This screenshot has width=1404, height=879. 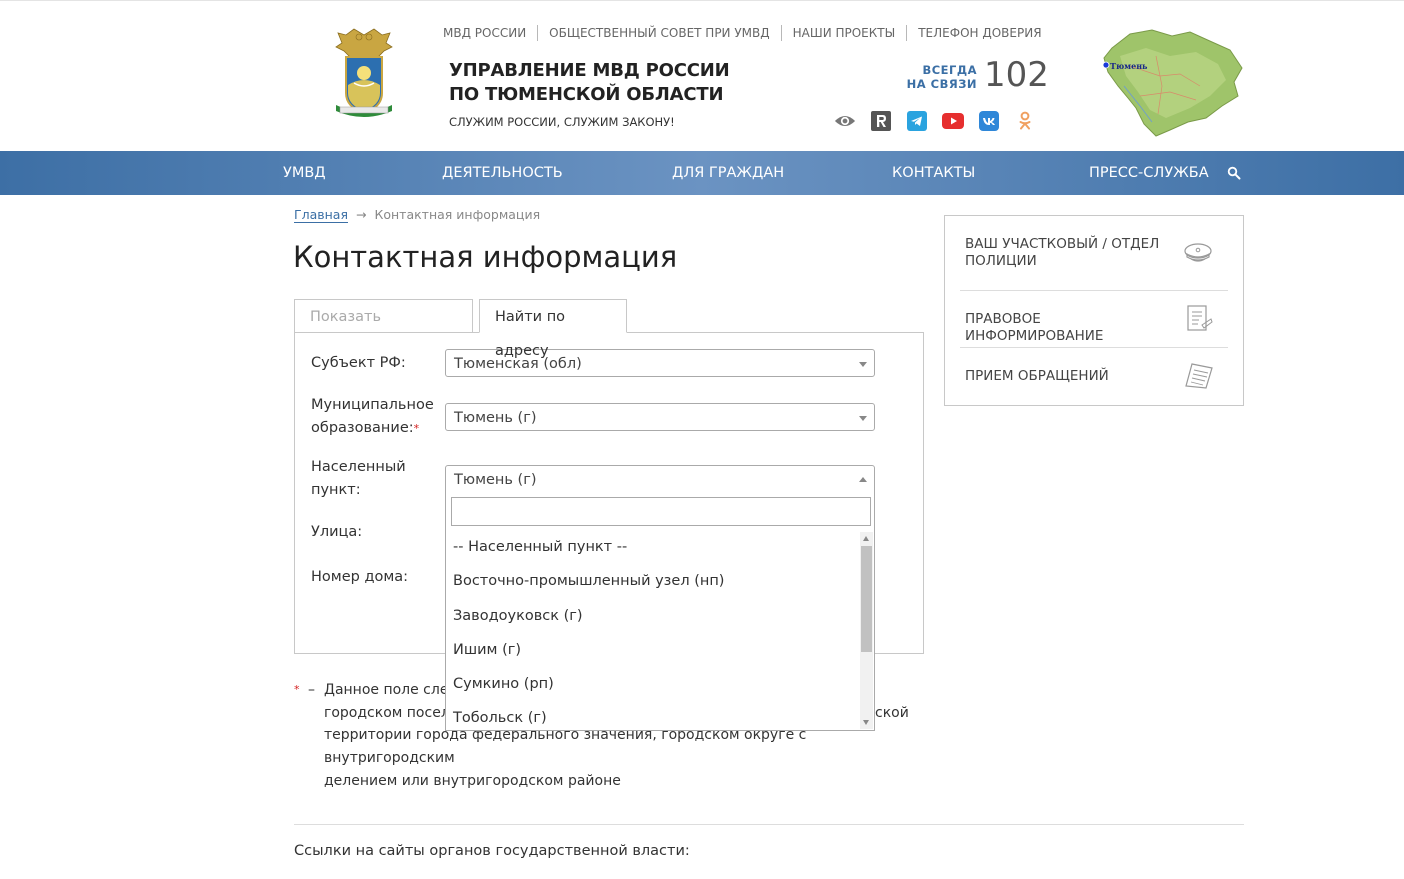 I want to click on breadcrumb-current: Контактная информация, so click(x=457, y=214).